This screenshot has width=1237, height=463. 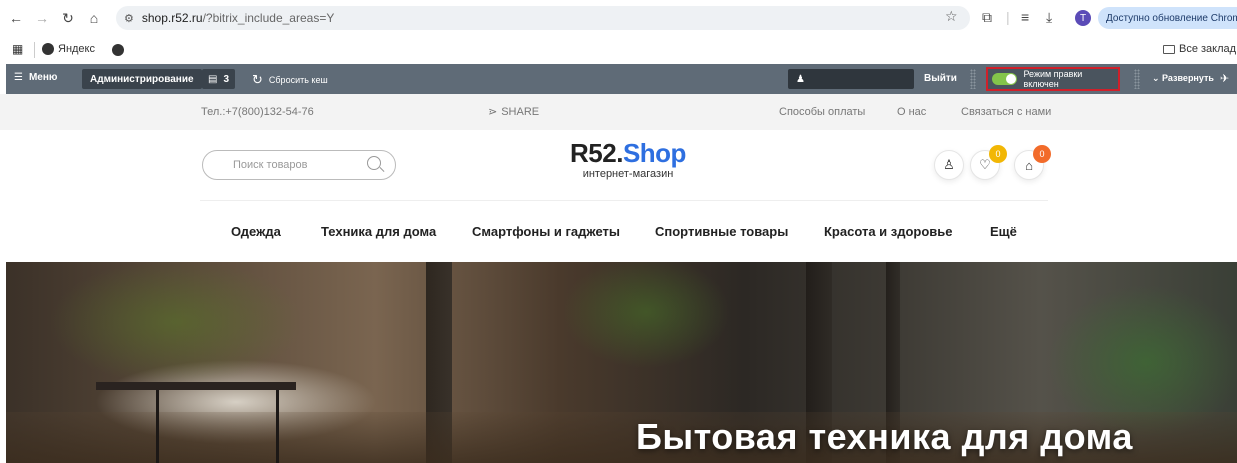 What do you see at coordinates (1003, 231) in the screenshot?
I see `nav-item-more: Ещё` at bounding box center [1003, 231].